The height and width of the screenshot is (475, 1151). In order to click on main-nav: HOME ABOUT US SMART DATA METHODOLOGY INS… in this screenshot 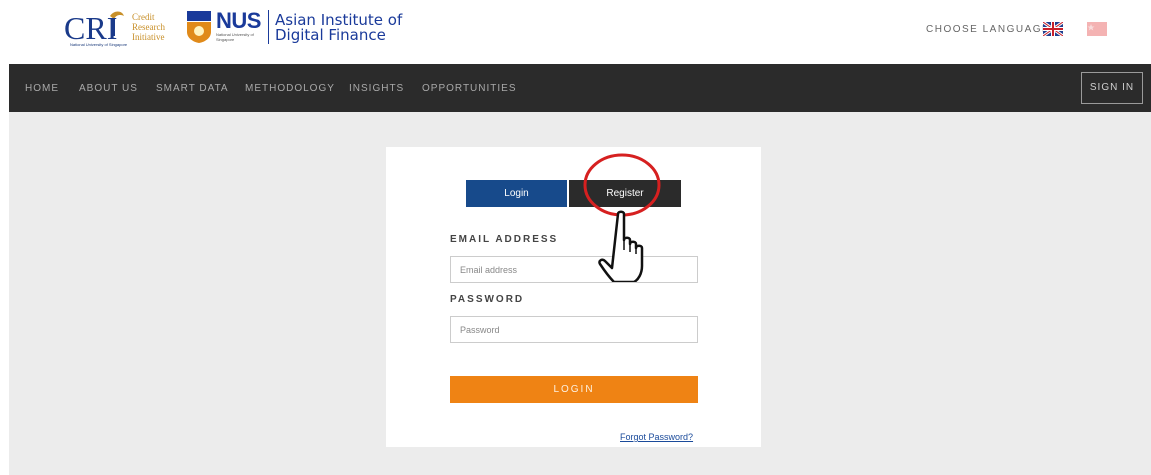, I will do `click(580, 88)`.